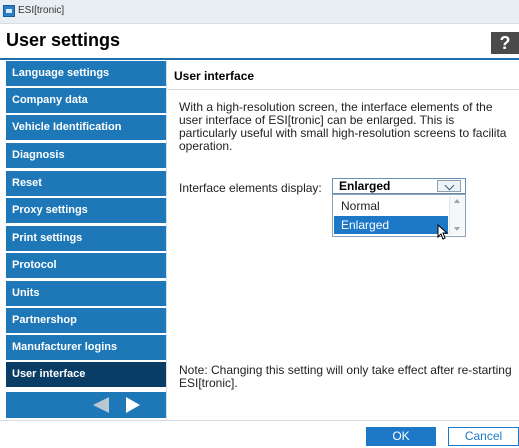 This screenshot has height=448, width=519. What do you see at coordinates (86, 405) in the screenshot?
I see `sidebar-pager` at bounding box center [86, 405].